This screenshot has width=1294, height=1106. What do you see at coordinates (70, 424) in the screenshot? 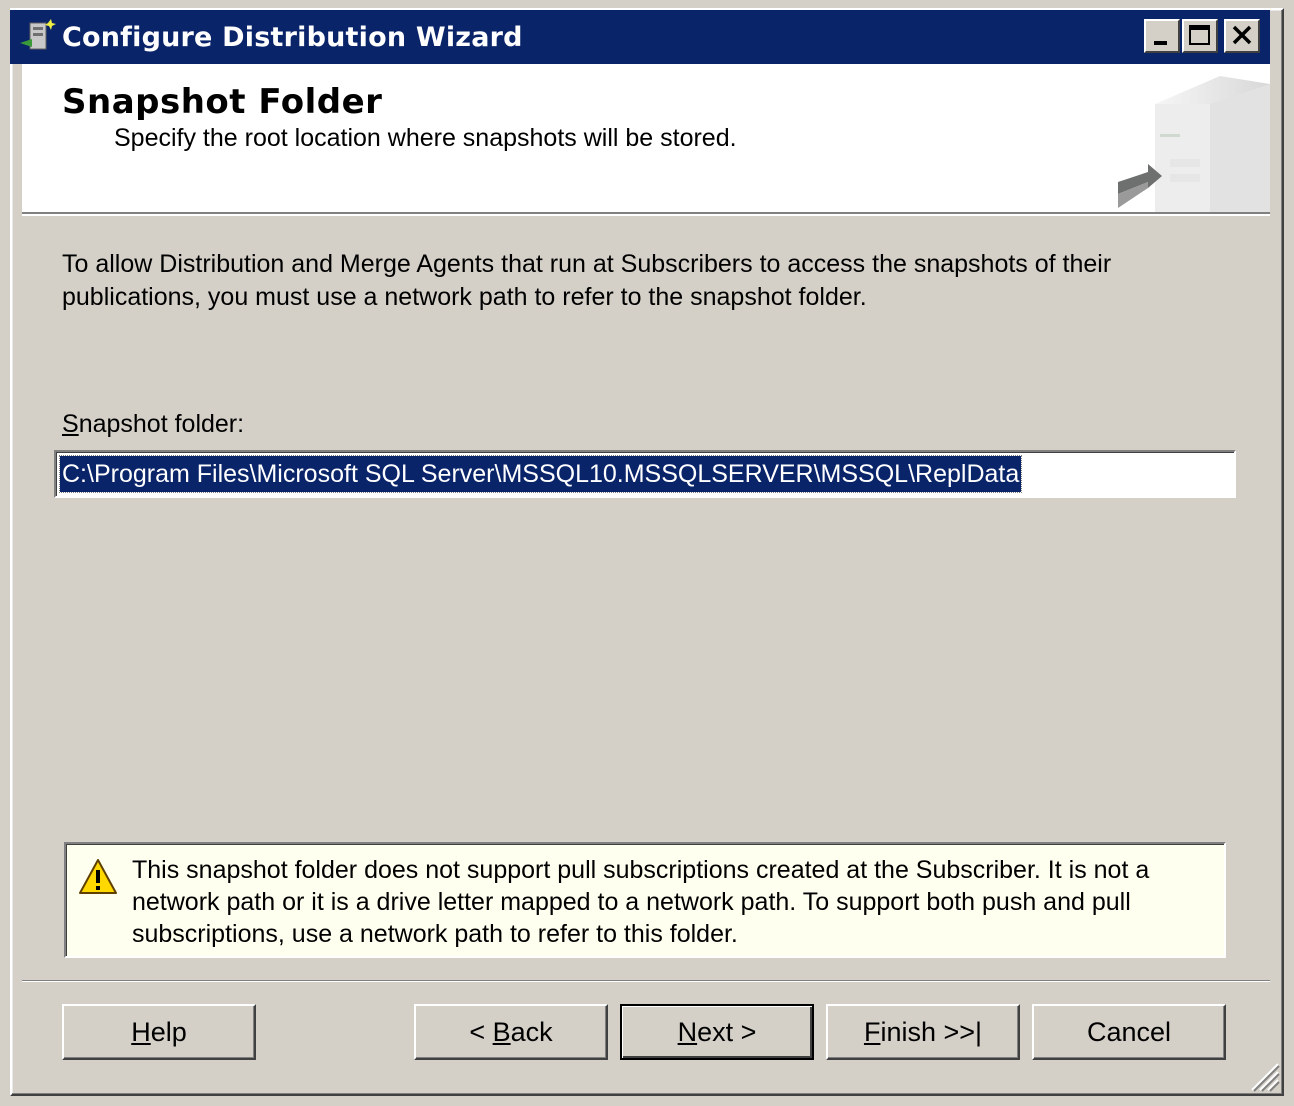
I see `label-hotkey: S` at bounding box center [70, 424].